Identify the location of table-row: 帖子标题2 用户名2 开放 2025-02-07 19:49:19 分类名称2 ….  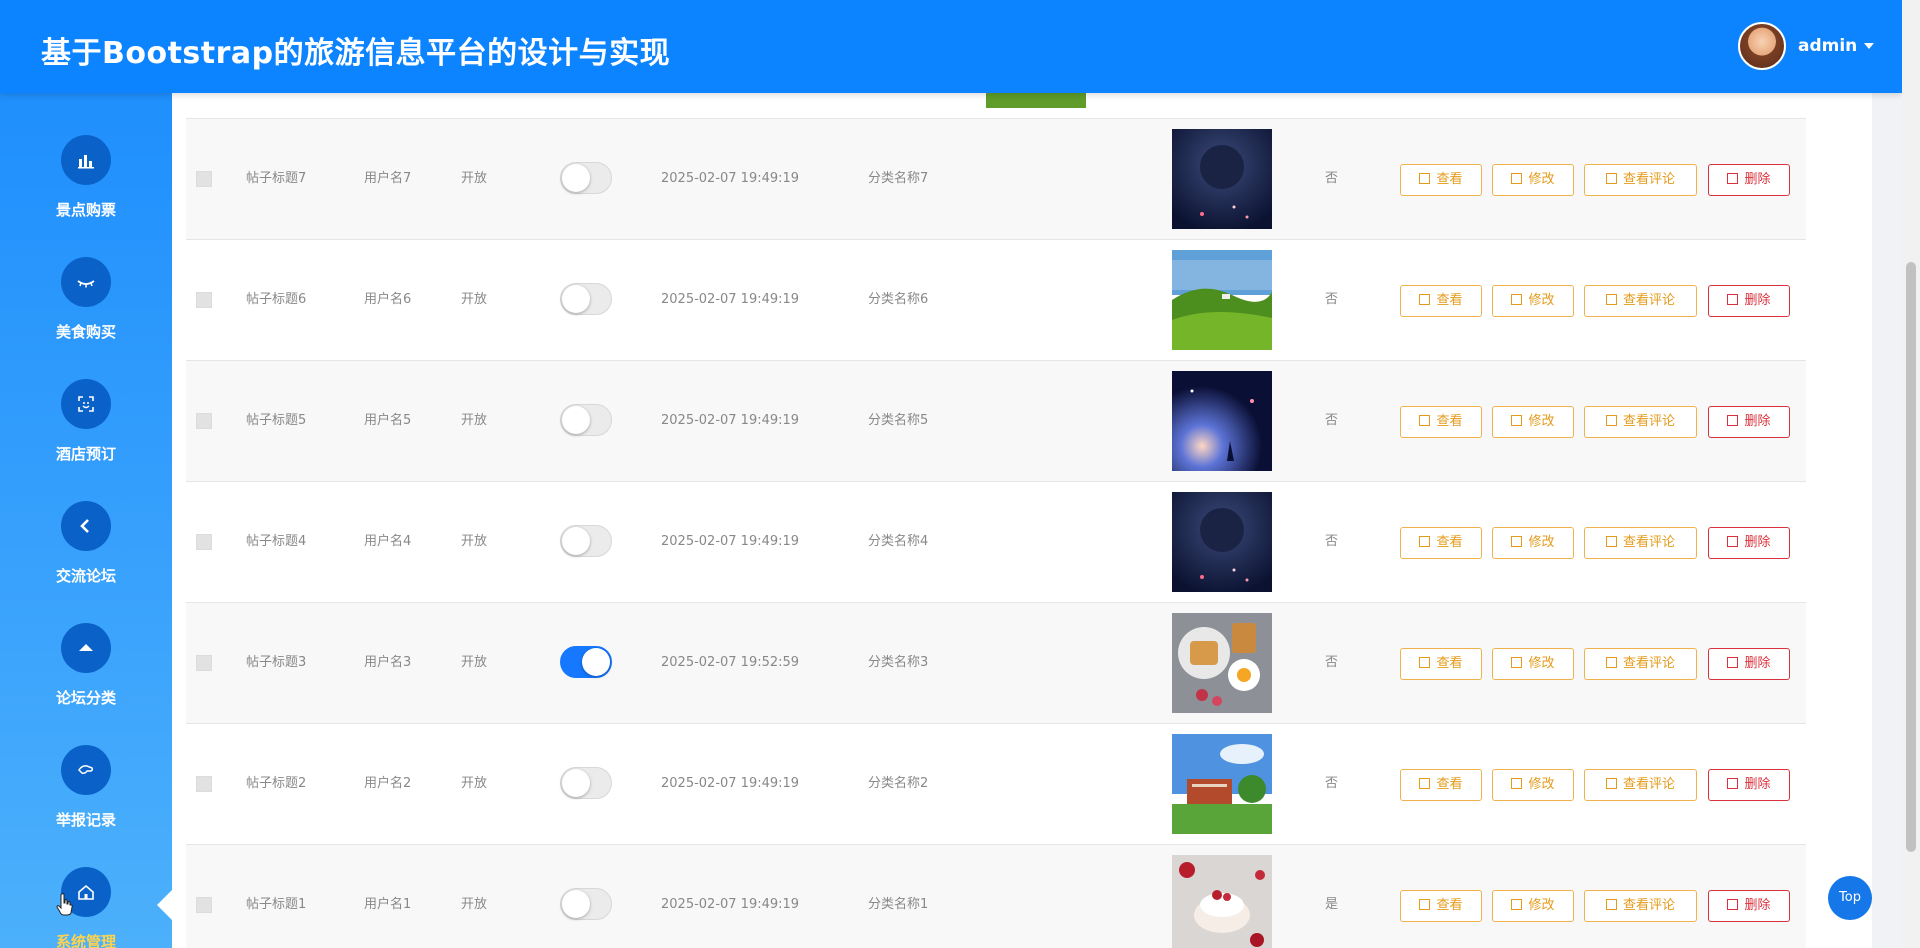
(996, 784).